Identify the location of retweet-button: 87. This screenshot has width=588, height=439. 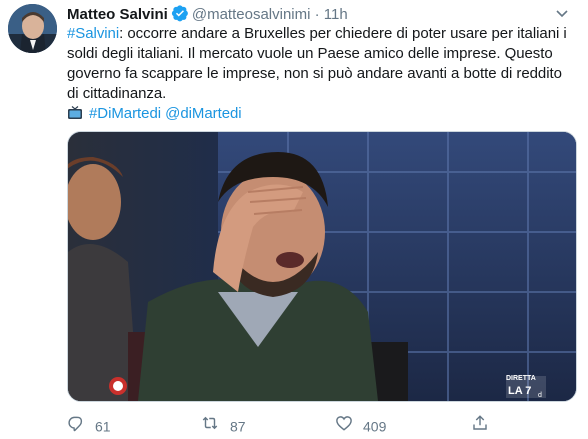
(223, 425).